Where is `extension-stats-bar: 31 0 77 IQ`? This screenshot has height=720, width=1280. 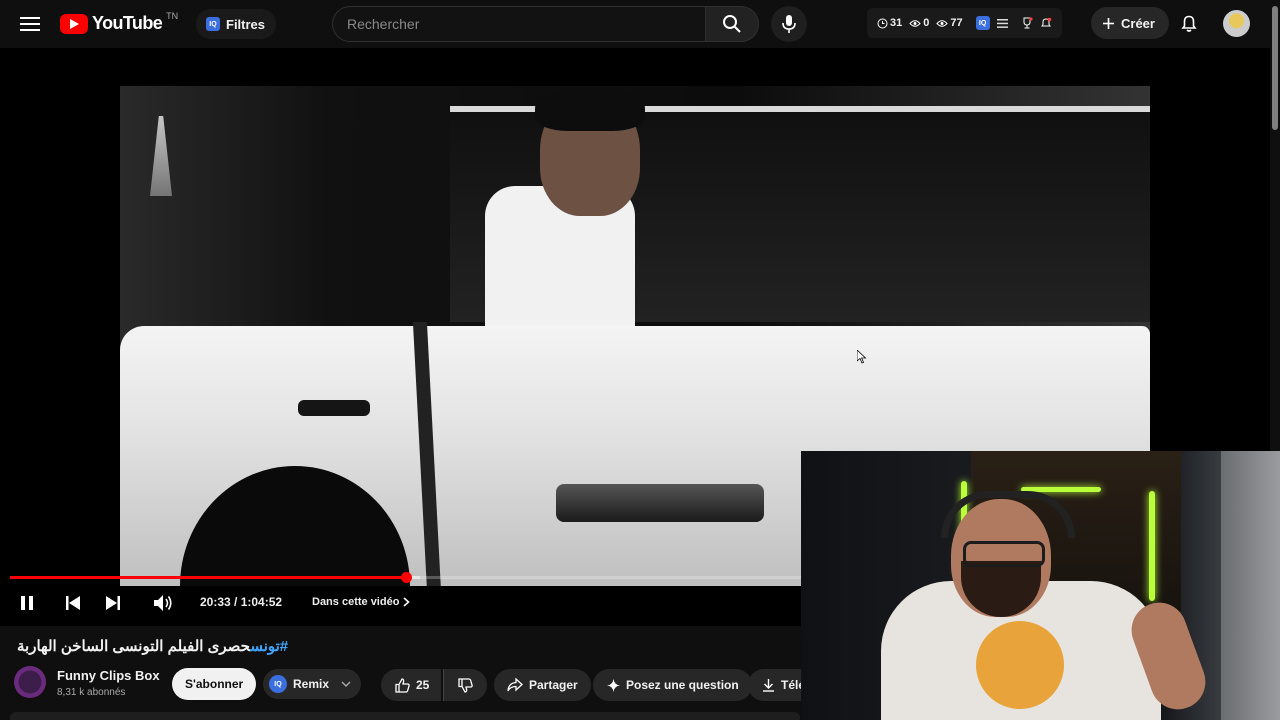
extension-stats-bar: 31 0 77 IQ is located at coordinates (964, 23).